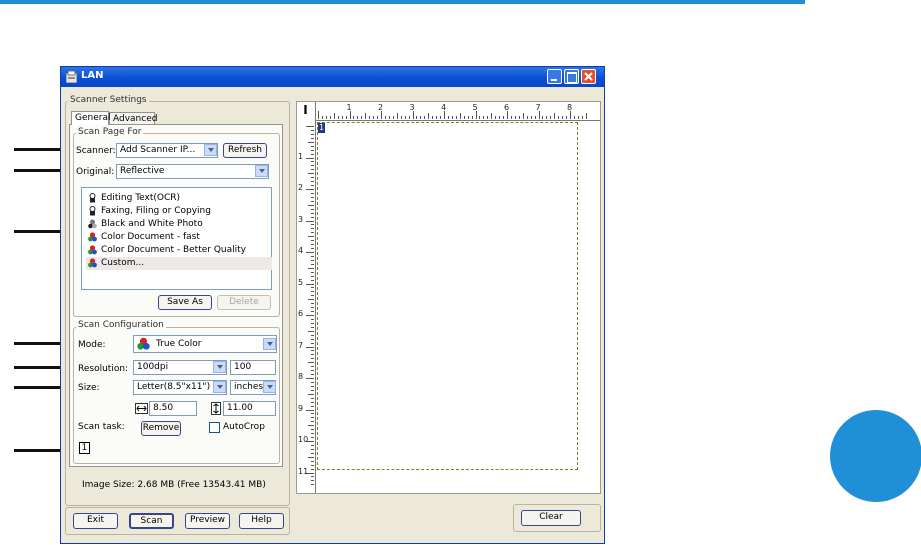 This screenshot has width=921, height=545. I want to click on ruler-label: 10, so click(303, 439).